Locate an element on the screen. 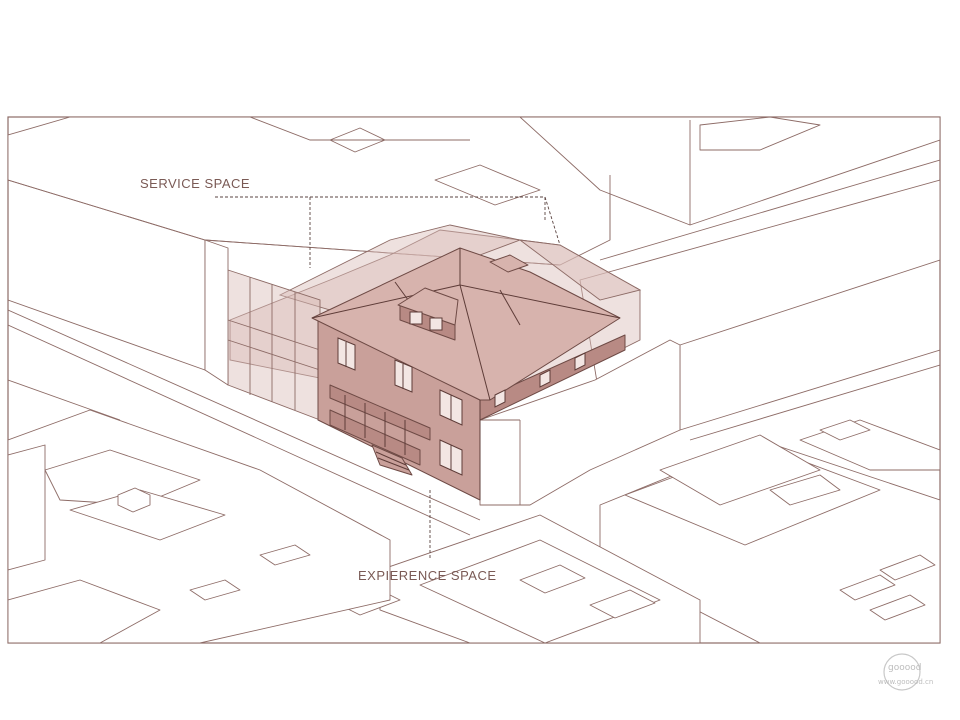 This screenshot has width=960, height=720. service-space-label: SERVICE SPACE is located at coordinates (195, 183).